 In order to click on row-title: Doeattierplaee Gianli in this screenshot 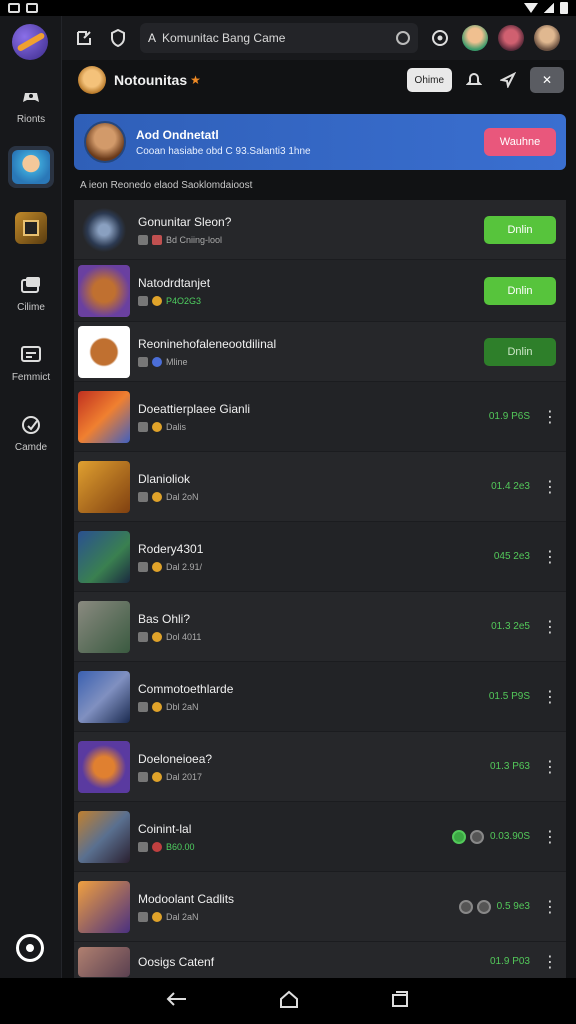, I will do `click(194, 408)`.